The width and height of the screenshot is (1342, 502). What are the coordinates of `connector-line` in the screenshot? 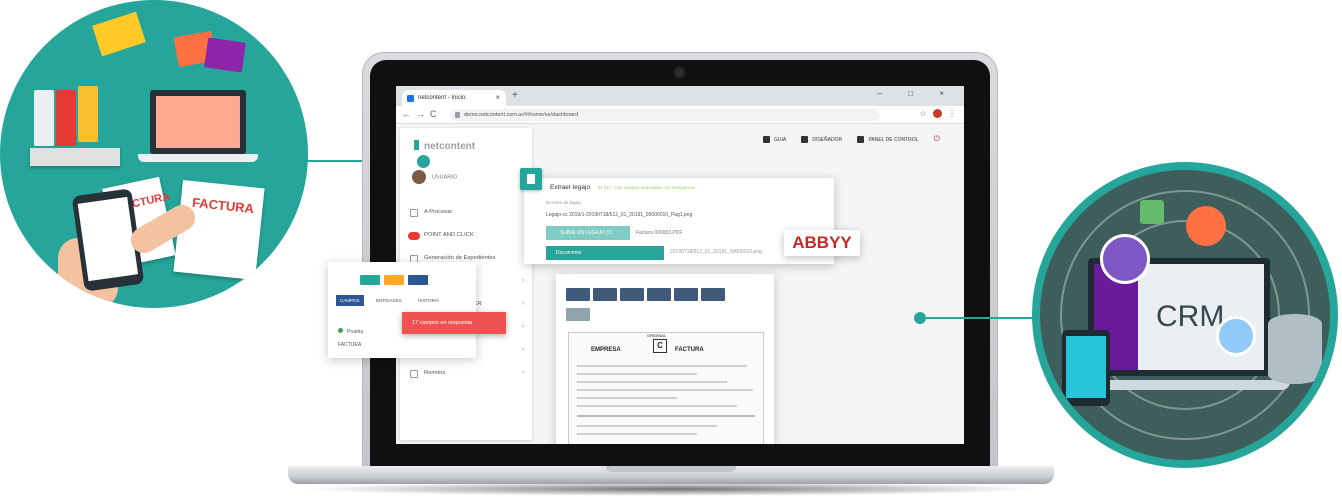 It's located at (983, 318).